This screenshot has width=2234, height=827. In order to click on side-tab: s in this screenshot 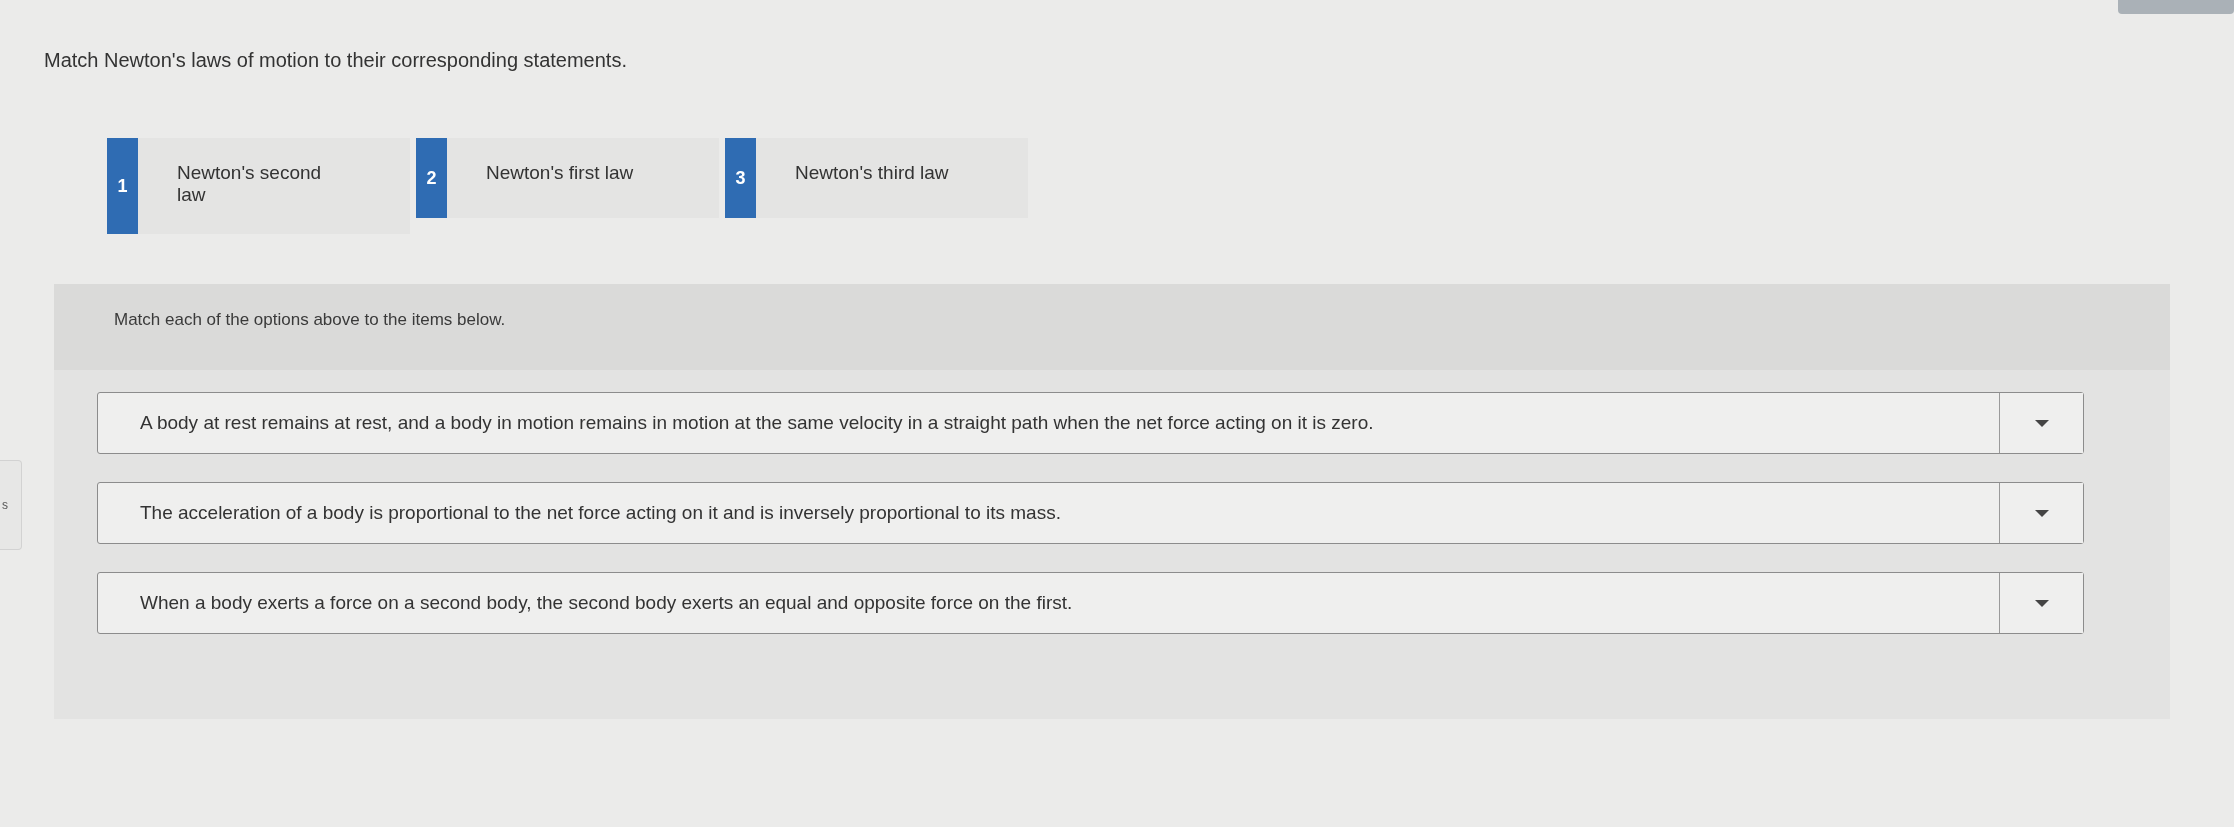, I will do `click(11, 505)`.